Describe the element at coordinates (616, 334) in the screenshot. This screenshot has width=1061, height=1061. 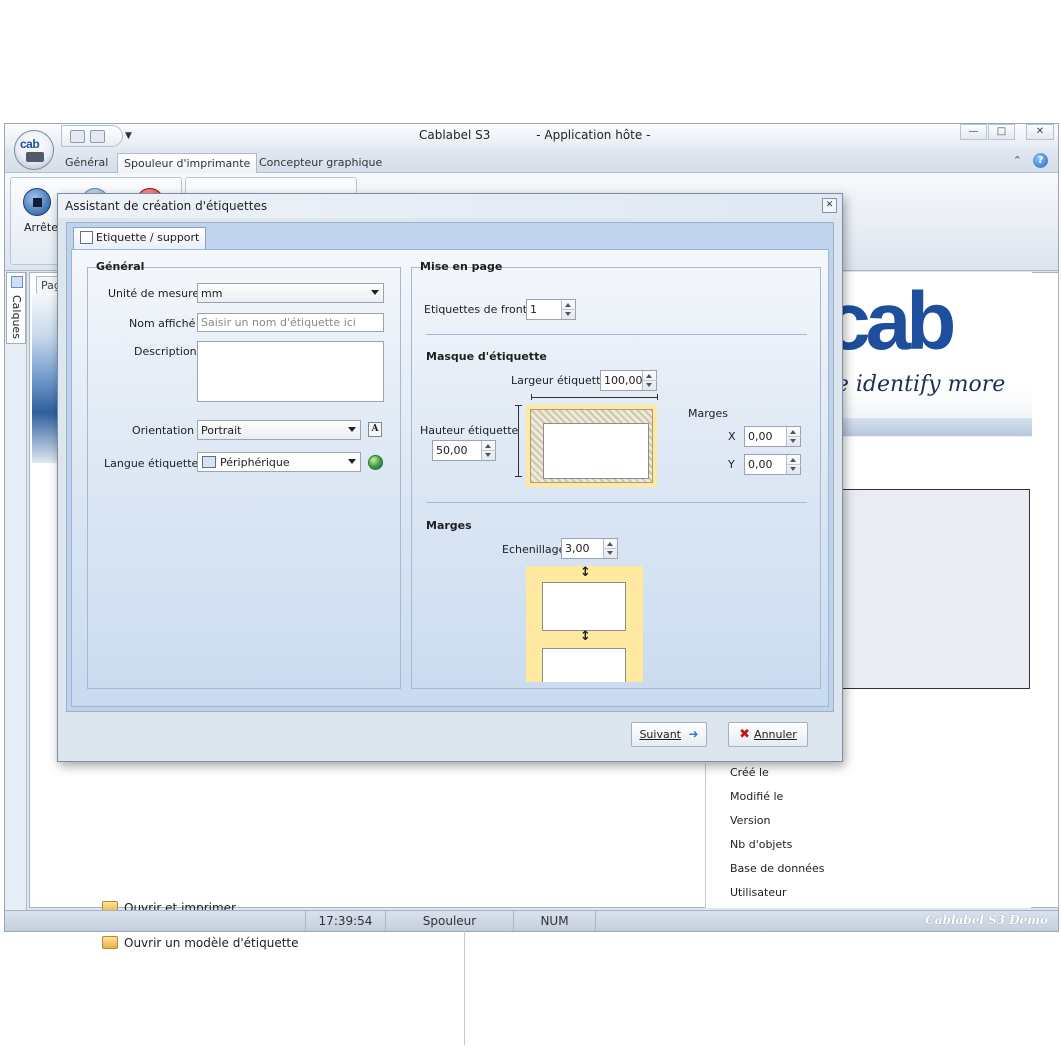
I see `divider` at that location.